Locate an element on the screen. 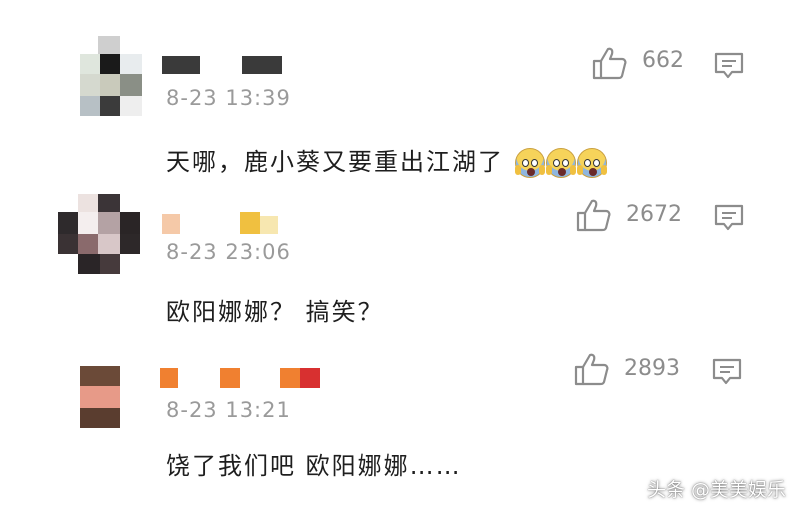 Image resolution: width=800 pixels, height=514 pixels. source-watermark: 头条 @美美娱乐 is located at coordinates (716, 490).